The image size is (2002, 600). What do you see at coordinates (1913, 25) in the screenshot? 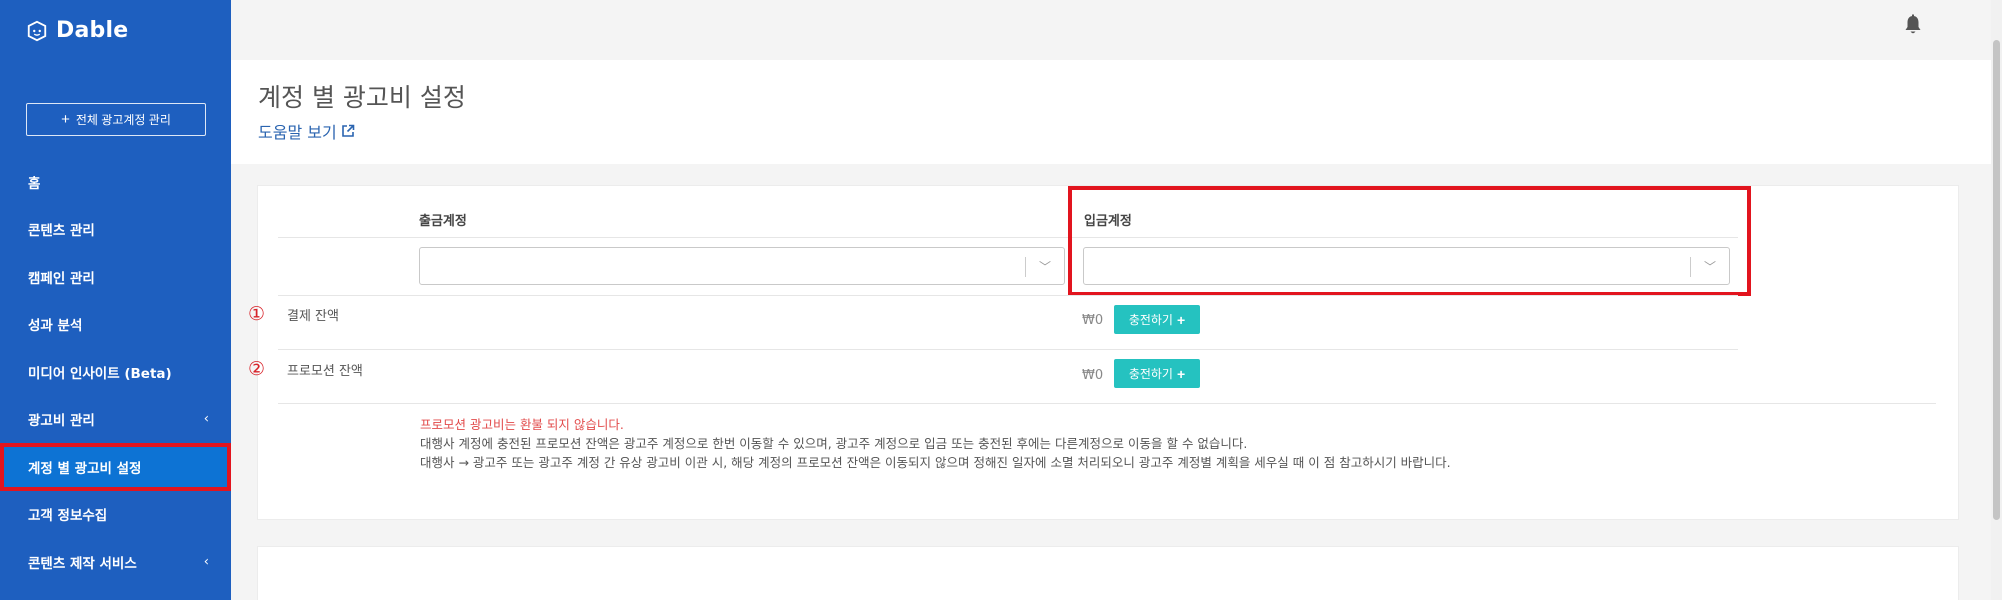
I see `bell-icon` at bounding box center [1913, 25].